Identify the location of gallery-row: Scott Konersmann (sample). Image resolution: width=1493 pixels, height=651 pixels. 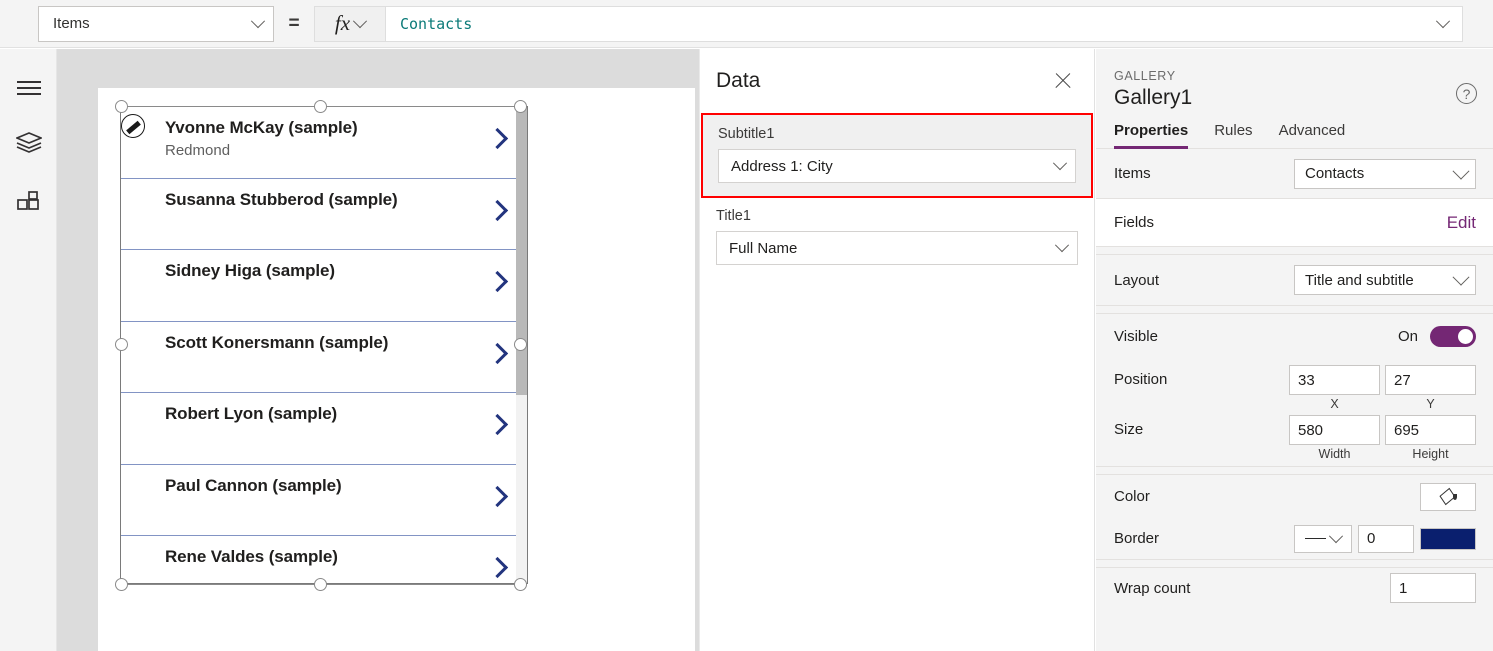
(324, 357).